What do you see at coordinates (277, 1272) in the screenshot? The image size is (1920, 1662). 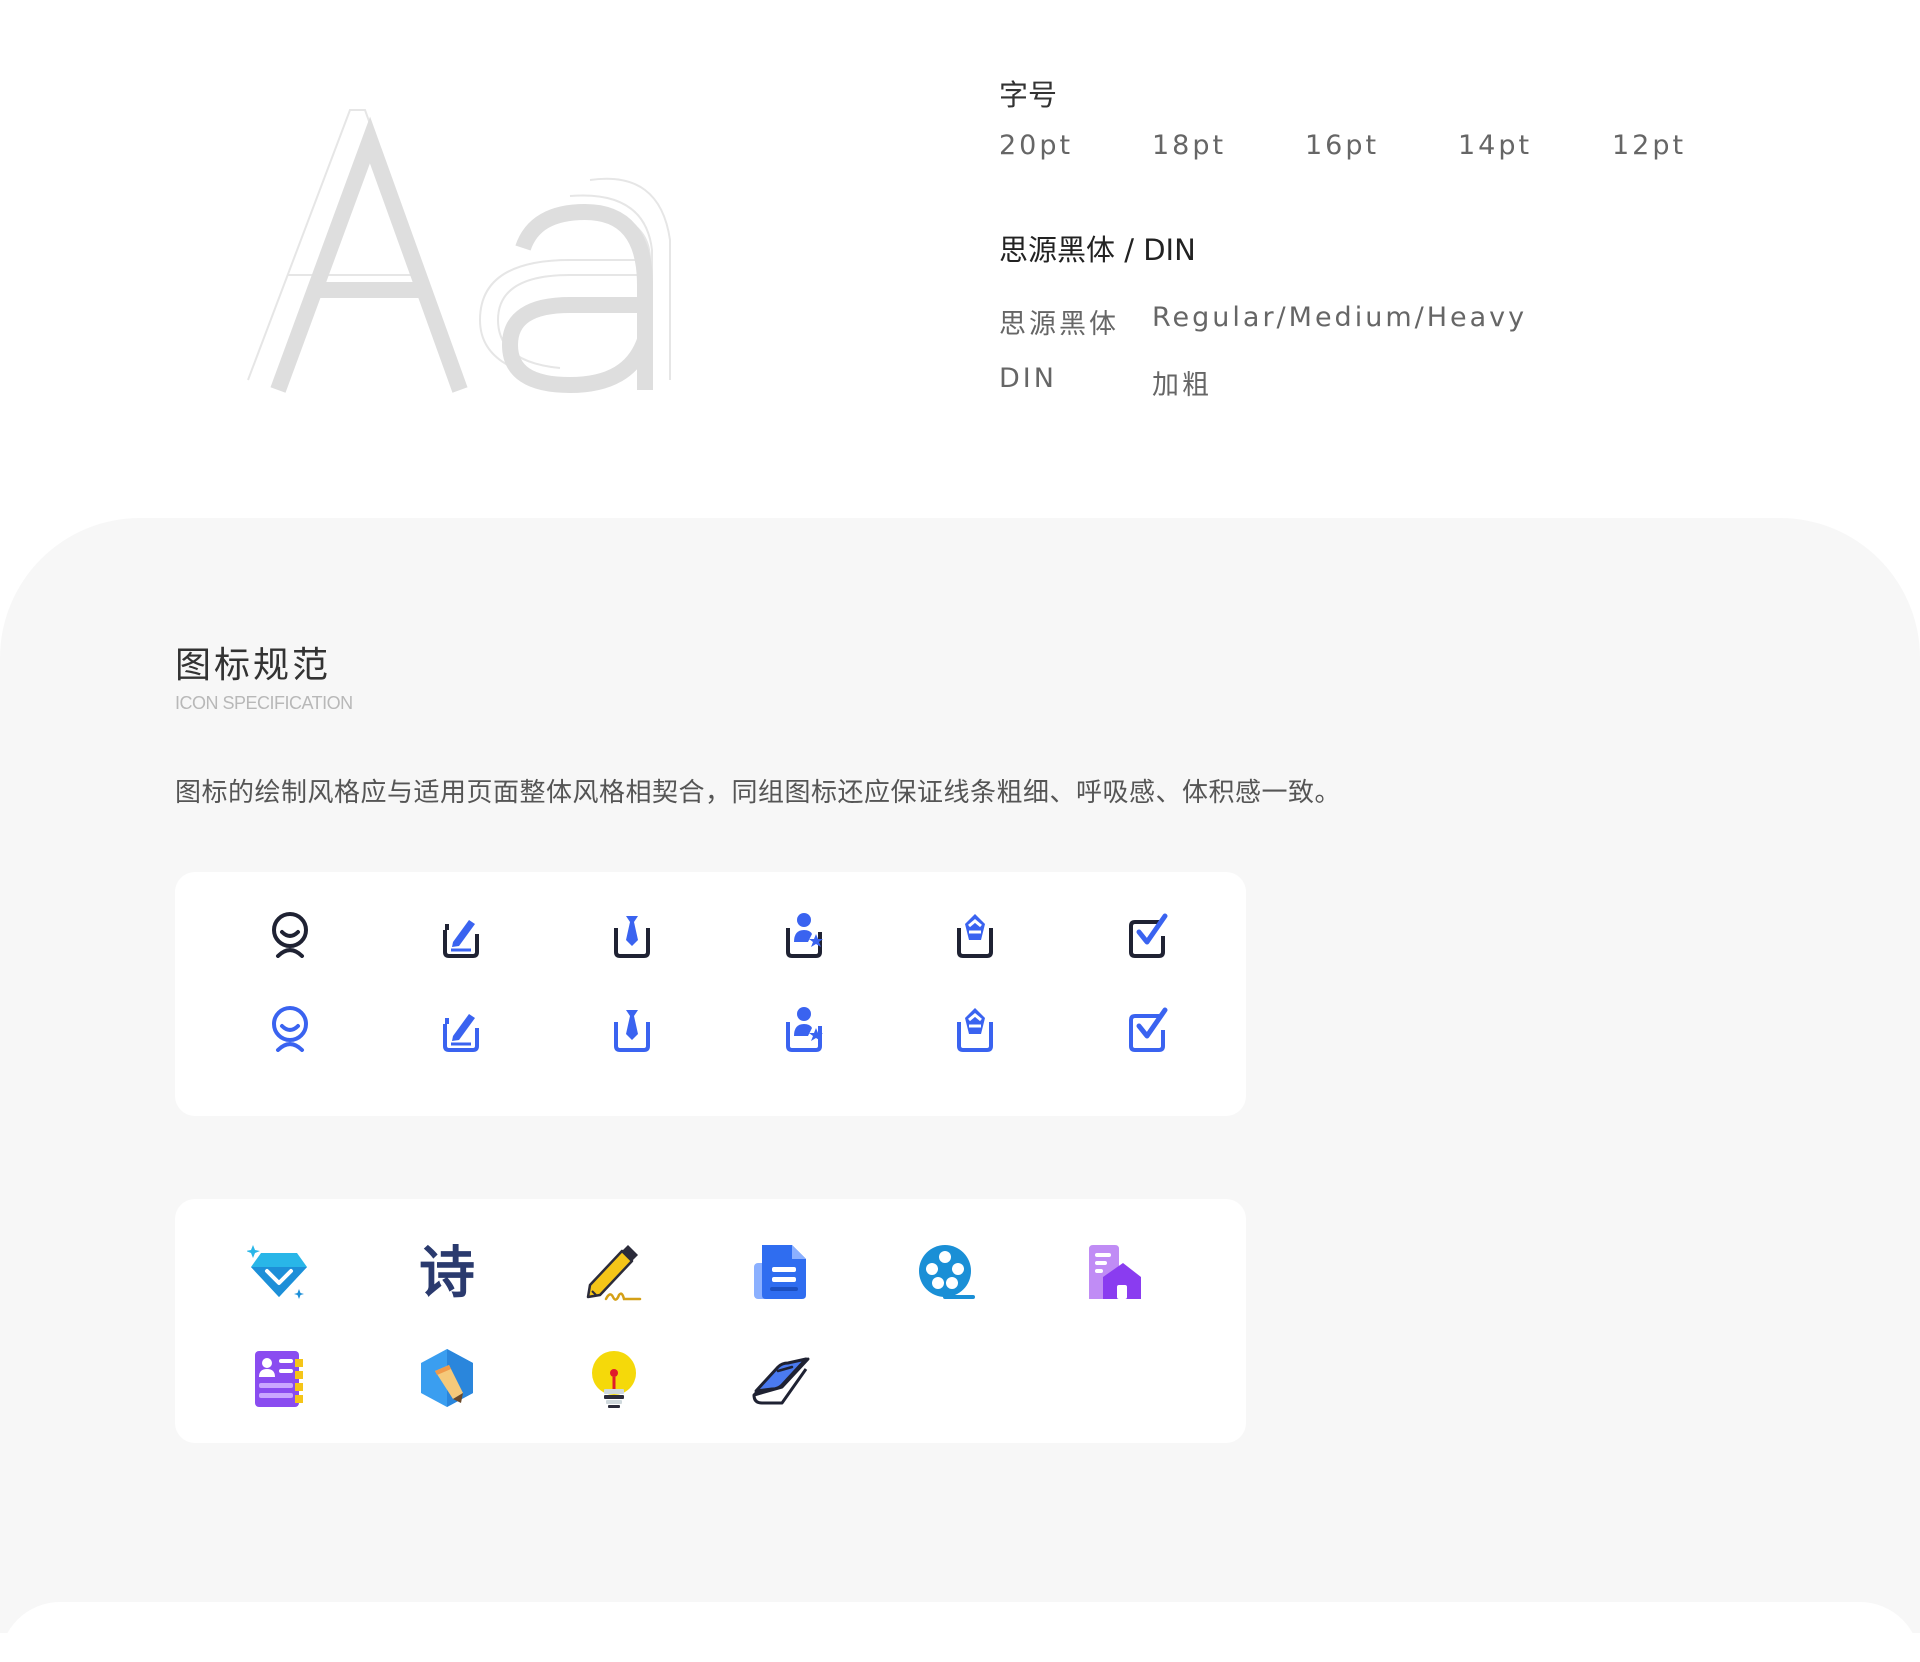 I see `diamond-icon` at bounding box center [277, 1272].